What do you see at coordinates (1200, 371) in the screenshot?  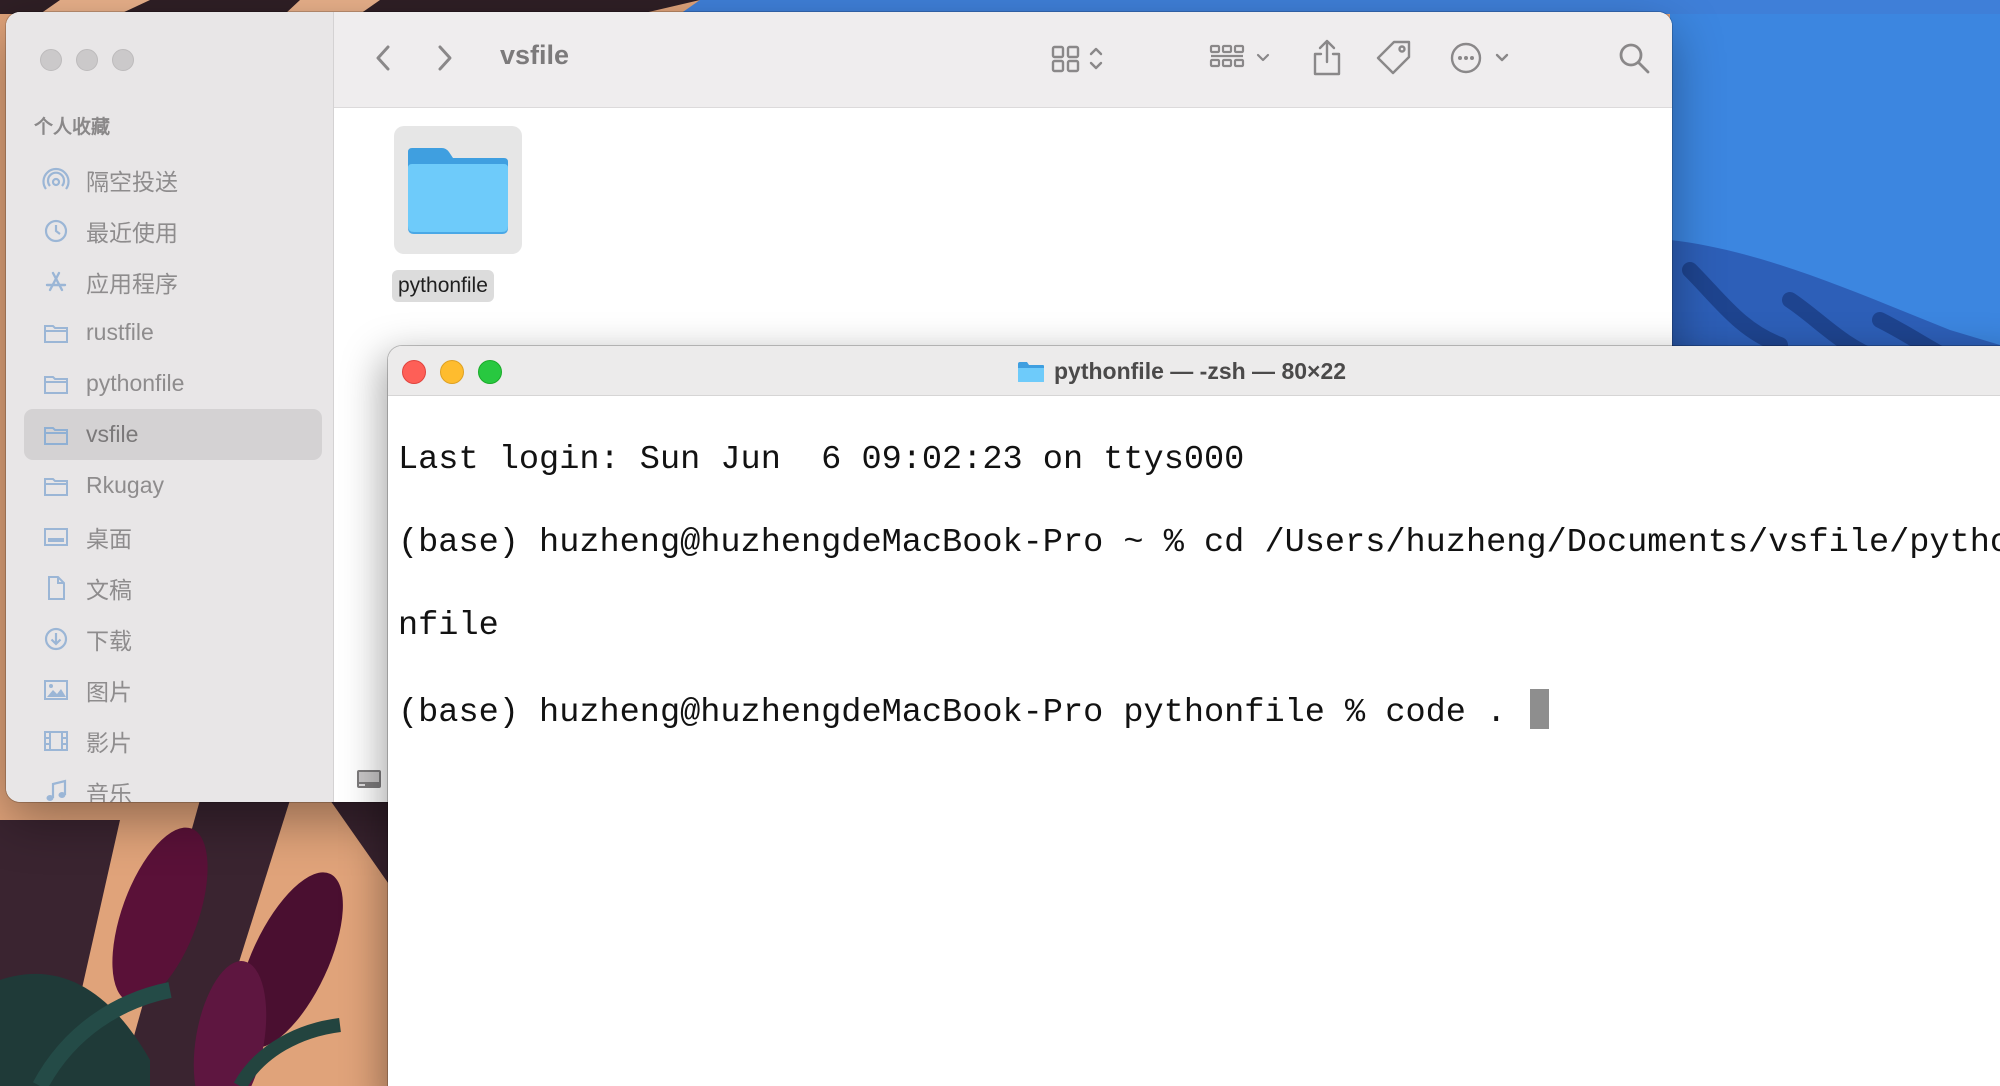 I see `terminal-title-text: pythonfile — -zsh — 80×22` at bounding box center [1200, 371].